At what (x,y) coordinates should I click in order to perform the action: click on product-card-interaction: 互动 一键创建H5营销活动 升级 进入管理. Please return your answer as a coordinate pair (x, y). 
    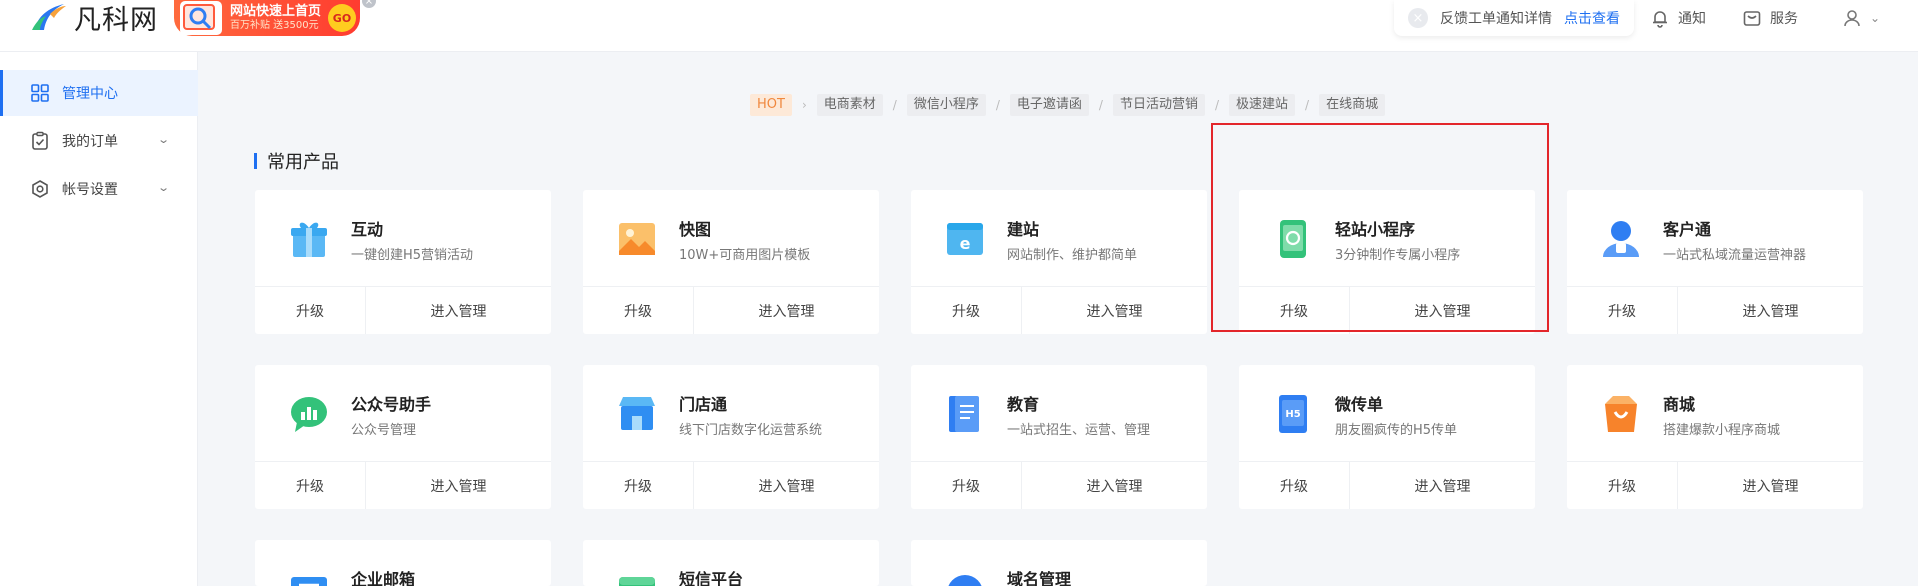
    Looking at the image, I should click on (403, 262).